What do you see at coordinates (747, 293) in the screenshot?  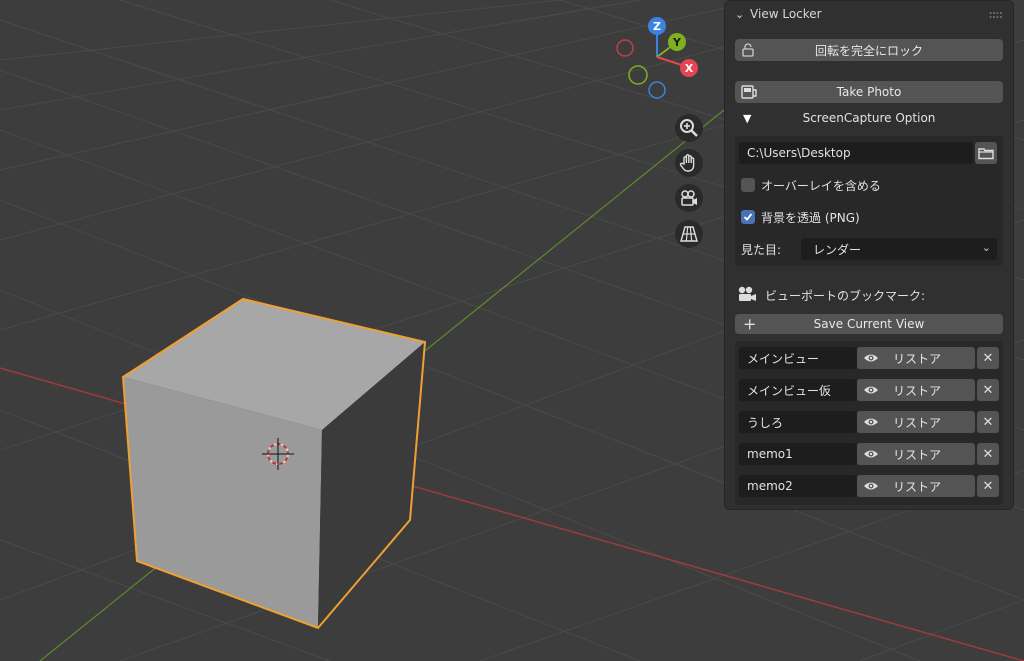 I see `movie-camera-icon` at bounding box center [747, 293].